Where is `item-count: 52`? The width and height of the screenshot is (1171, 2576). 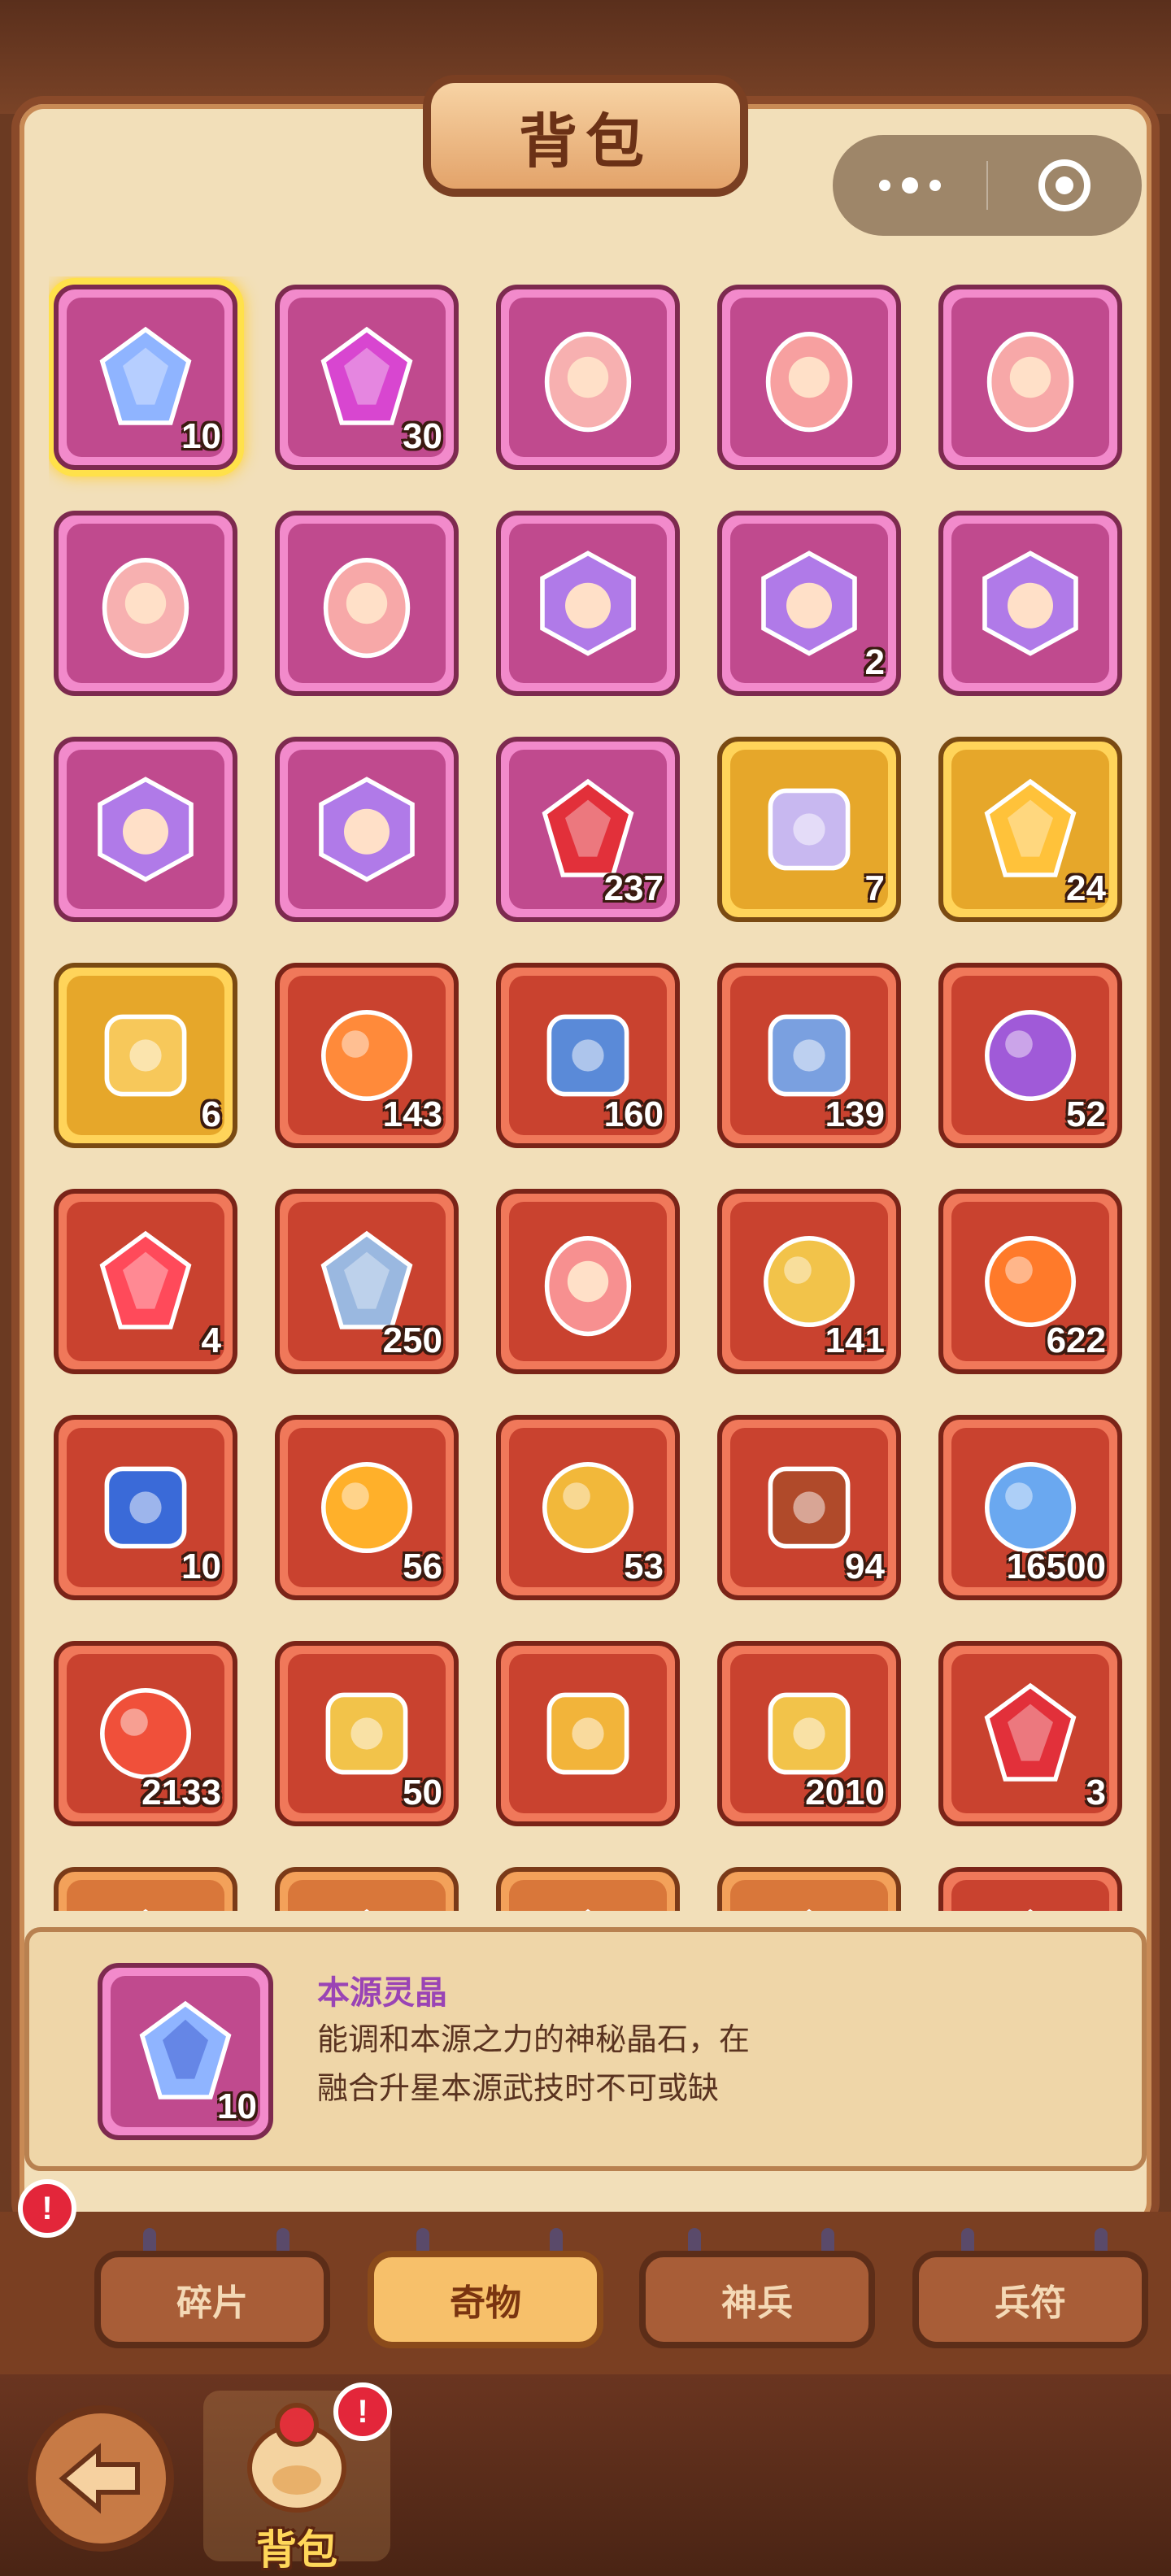 item-count: 52 is located at coordinates (1086, 1114).